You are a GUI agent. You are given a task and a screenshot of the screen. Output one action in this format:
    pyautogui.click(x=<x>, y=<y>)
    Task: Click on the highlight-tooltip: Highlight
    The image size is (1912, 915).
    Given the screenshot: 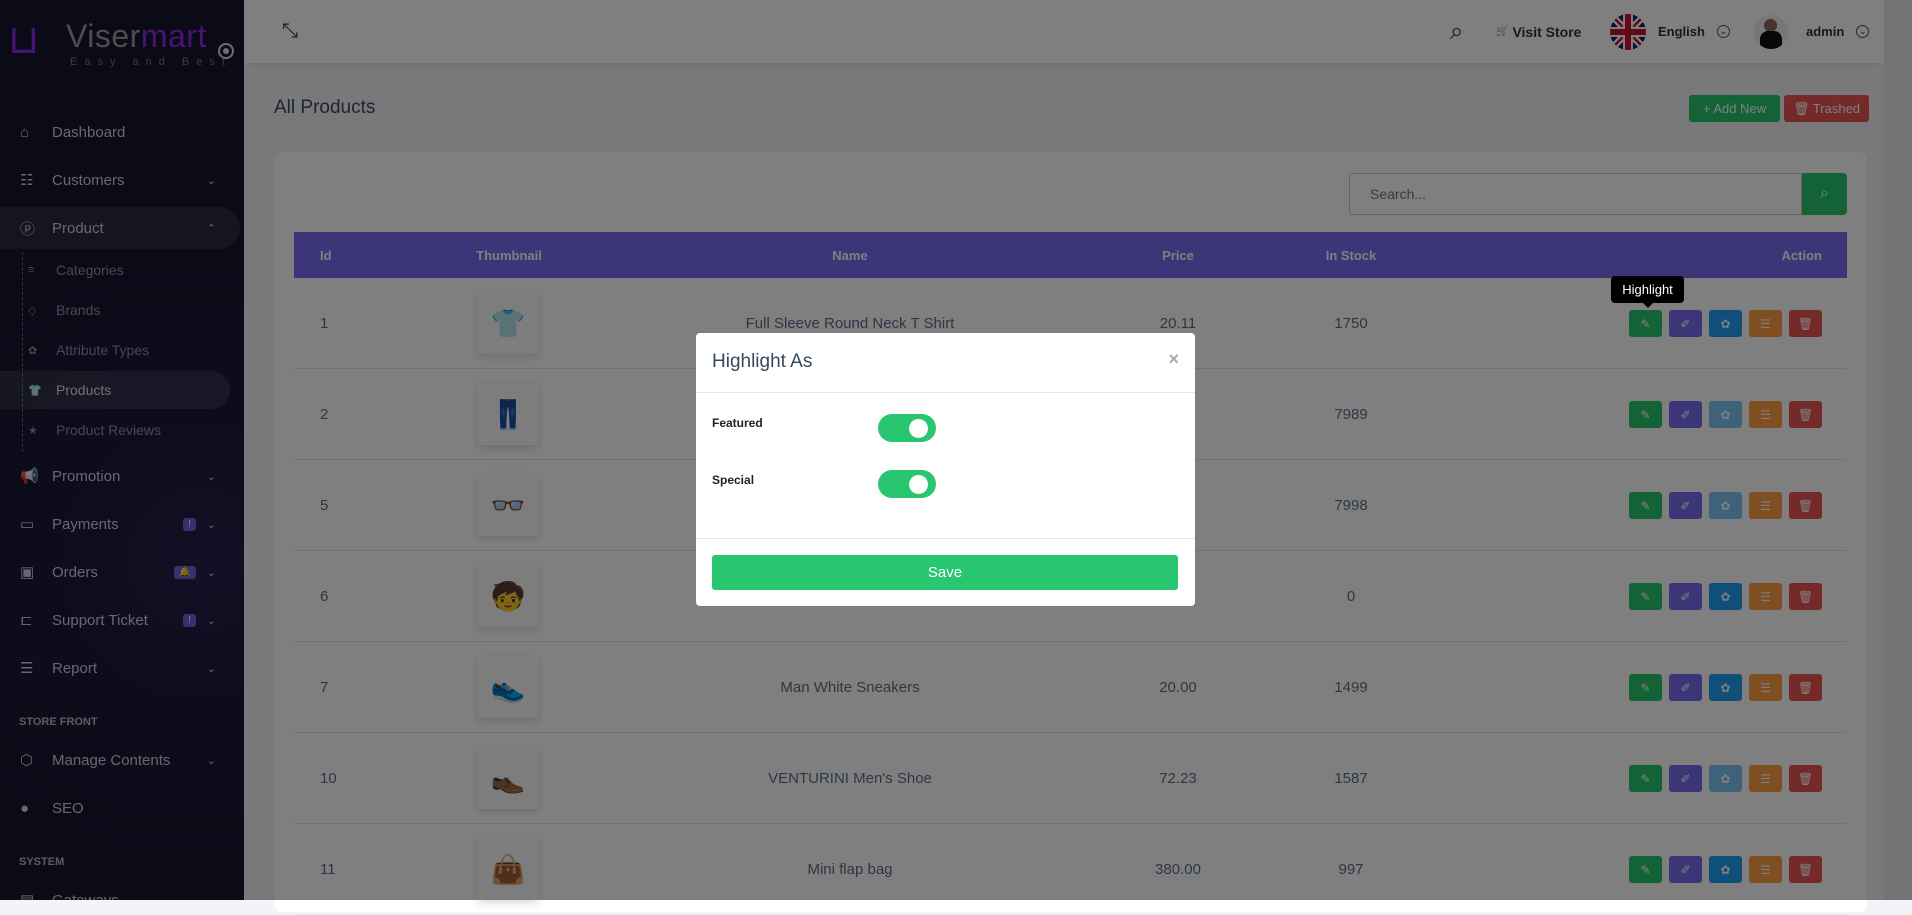 What is the action you would take?
    pyautogui.click(x=1647, y=292)
    